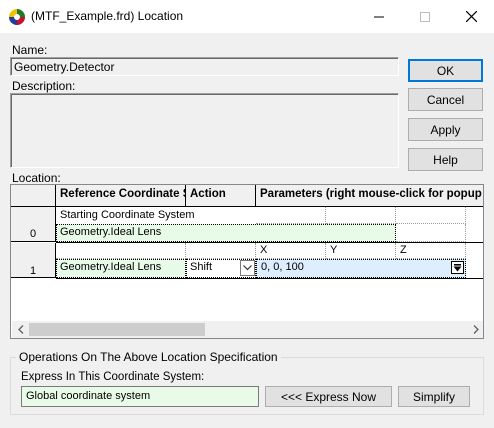  I want to click on cancel-button: Cancel, so click(445, 99).